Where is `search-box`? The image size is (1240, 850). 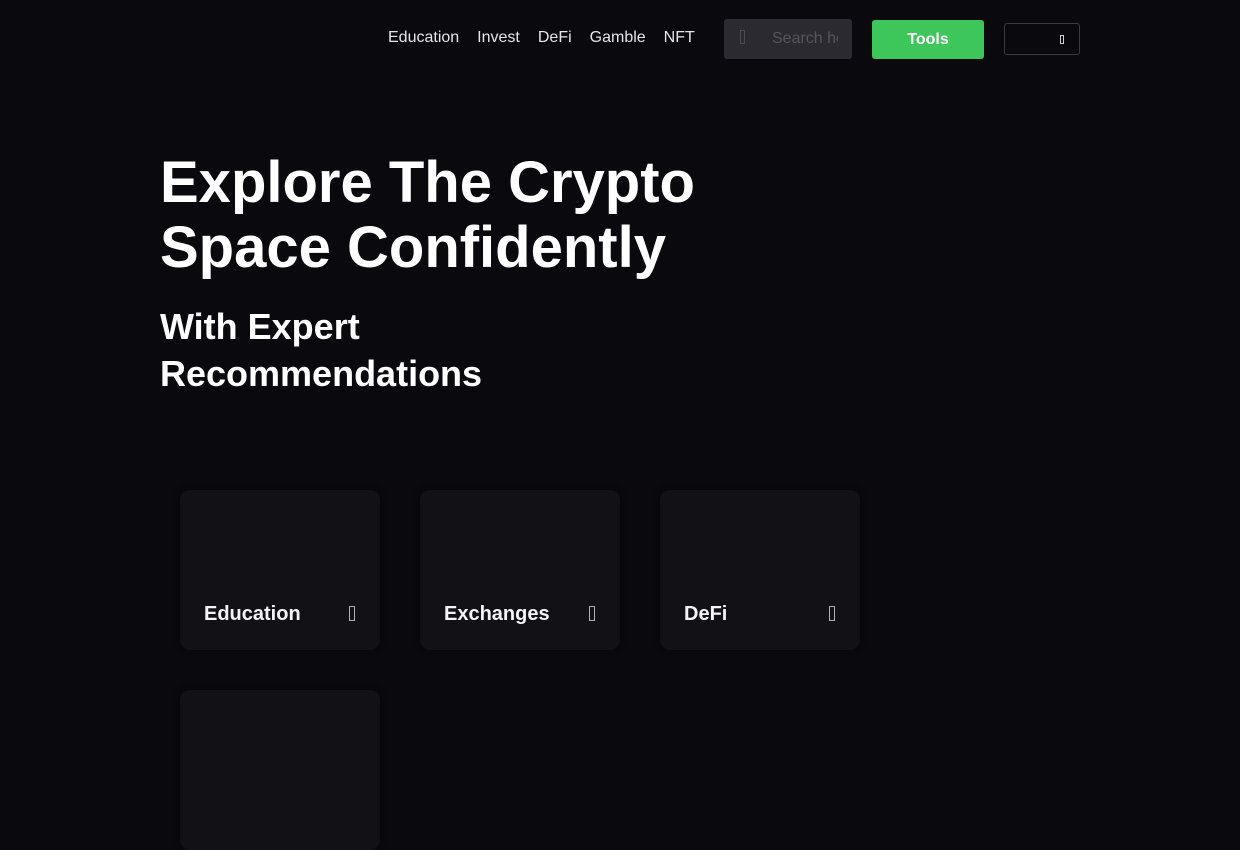 search-box is located at coordinates (788, 39).